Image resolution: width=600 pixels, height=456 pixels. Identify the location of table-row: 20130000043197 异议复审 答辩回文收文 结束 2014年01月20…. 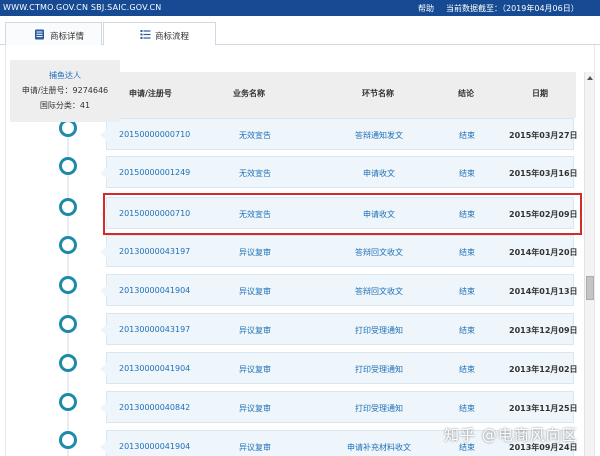
(339, 251).